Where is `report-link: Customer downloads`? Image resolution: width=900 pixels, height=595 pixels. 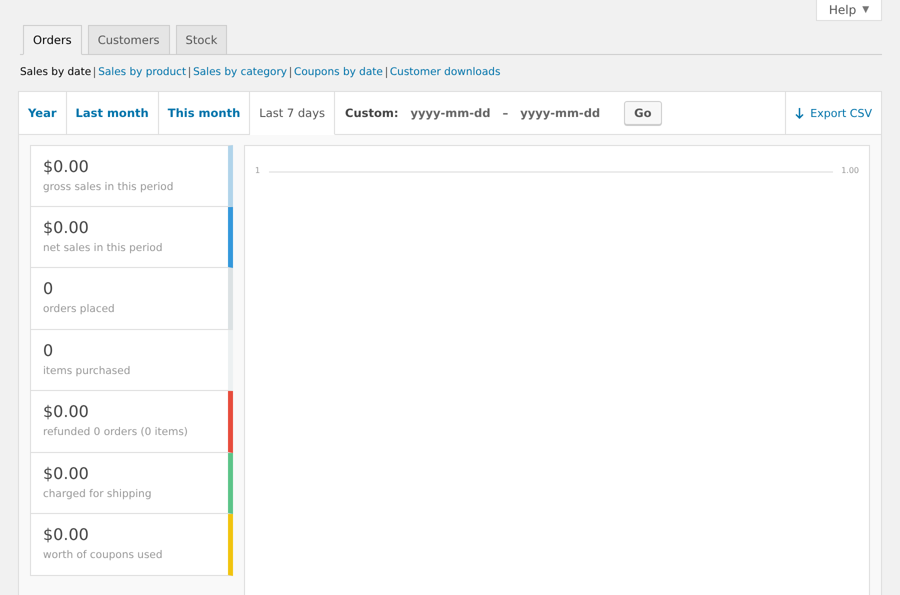
report-link: Customer downloads is located at coordinates (443, 72).